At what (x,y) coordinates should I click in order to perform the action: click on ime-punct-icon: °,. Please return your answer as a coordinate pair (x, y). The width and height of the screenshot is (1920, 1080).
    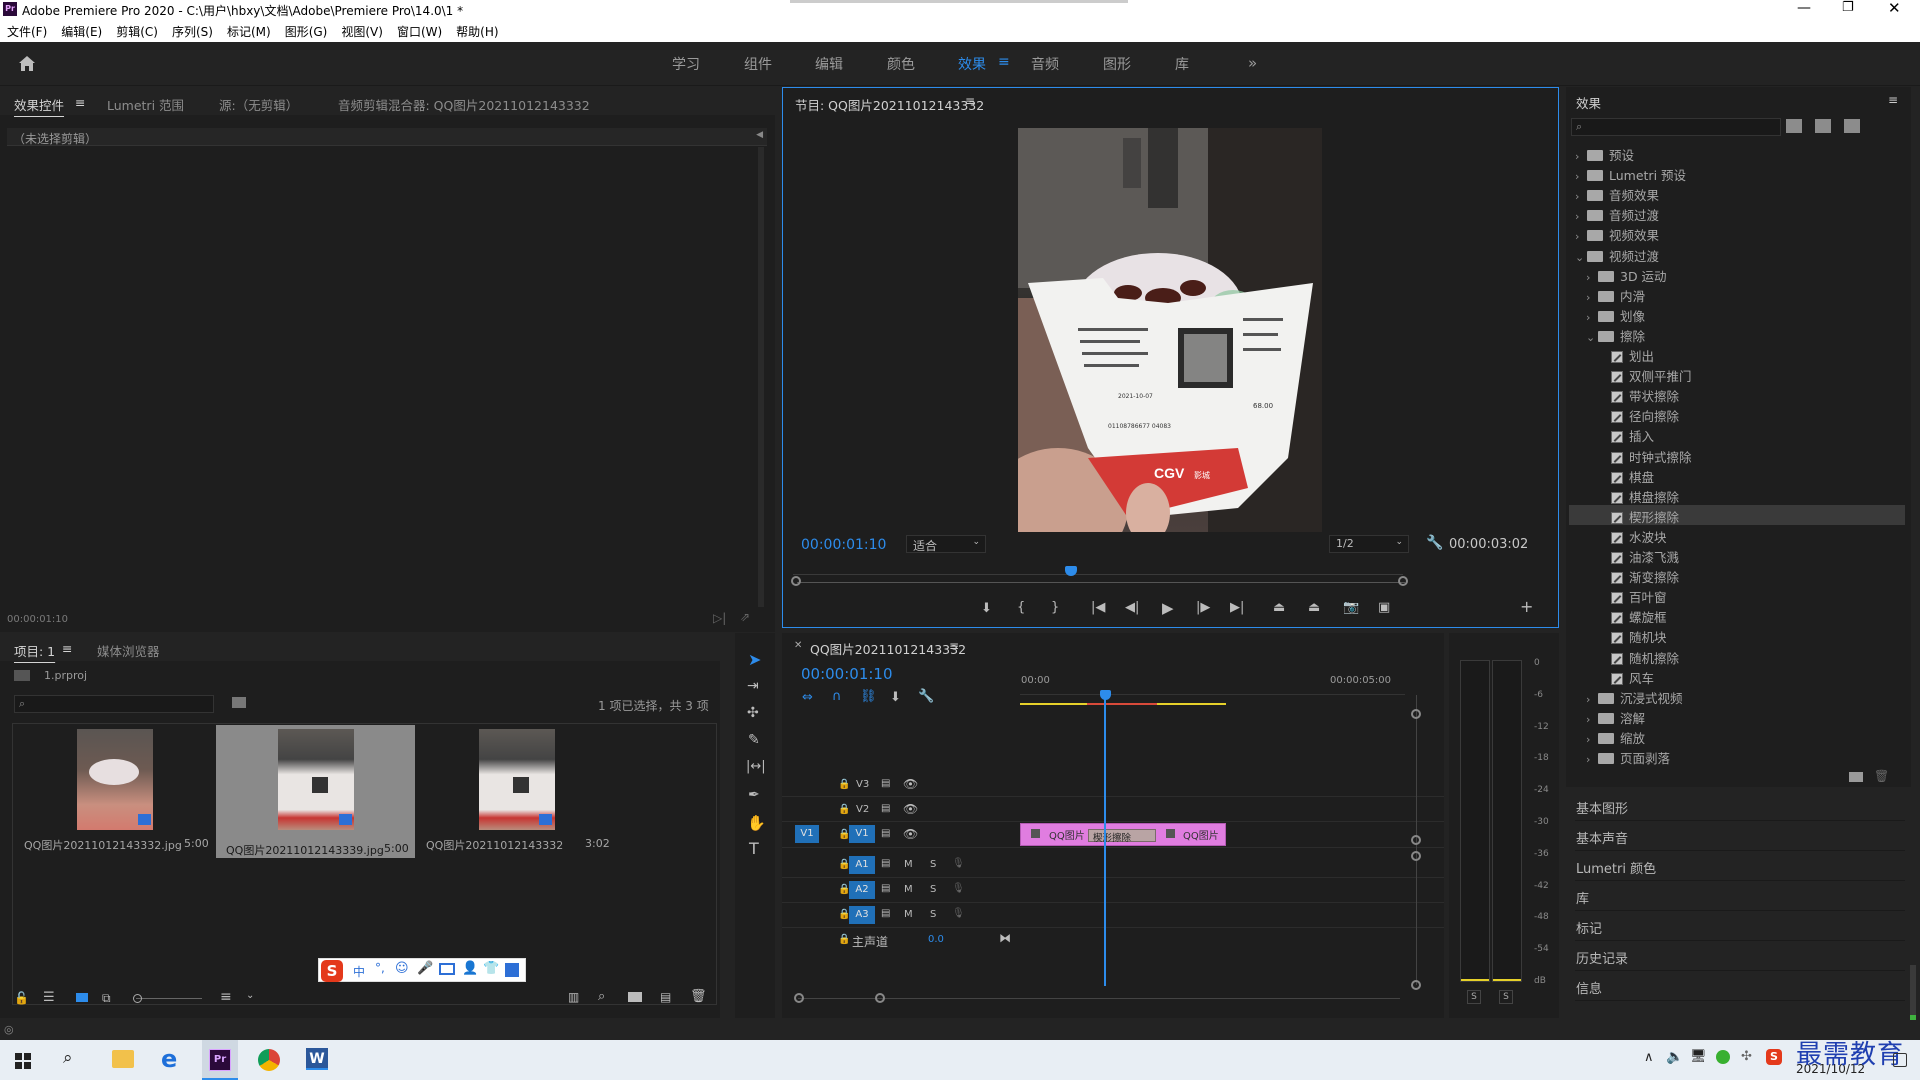
    Looking at the image, I should click on (380, 968).